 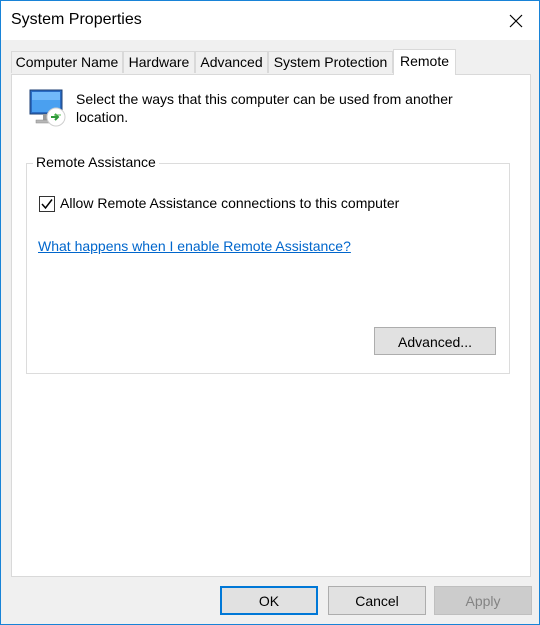 What do you see at coordinates (424, 62) in the screenshot?
I see `tab-remote: Remote` at bounding box center [424, 62].